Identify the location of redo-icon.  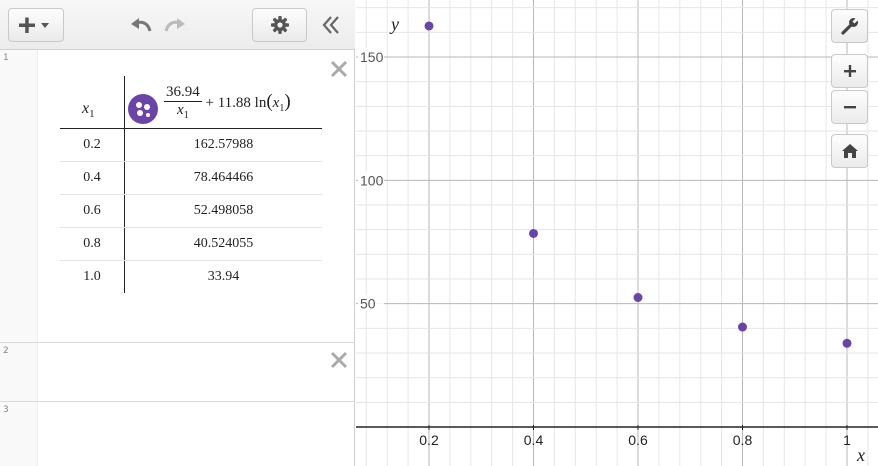
(174, 25).